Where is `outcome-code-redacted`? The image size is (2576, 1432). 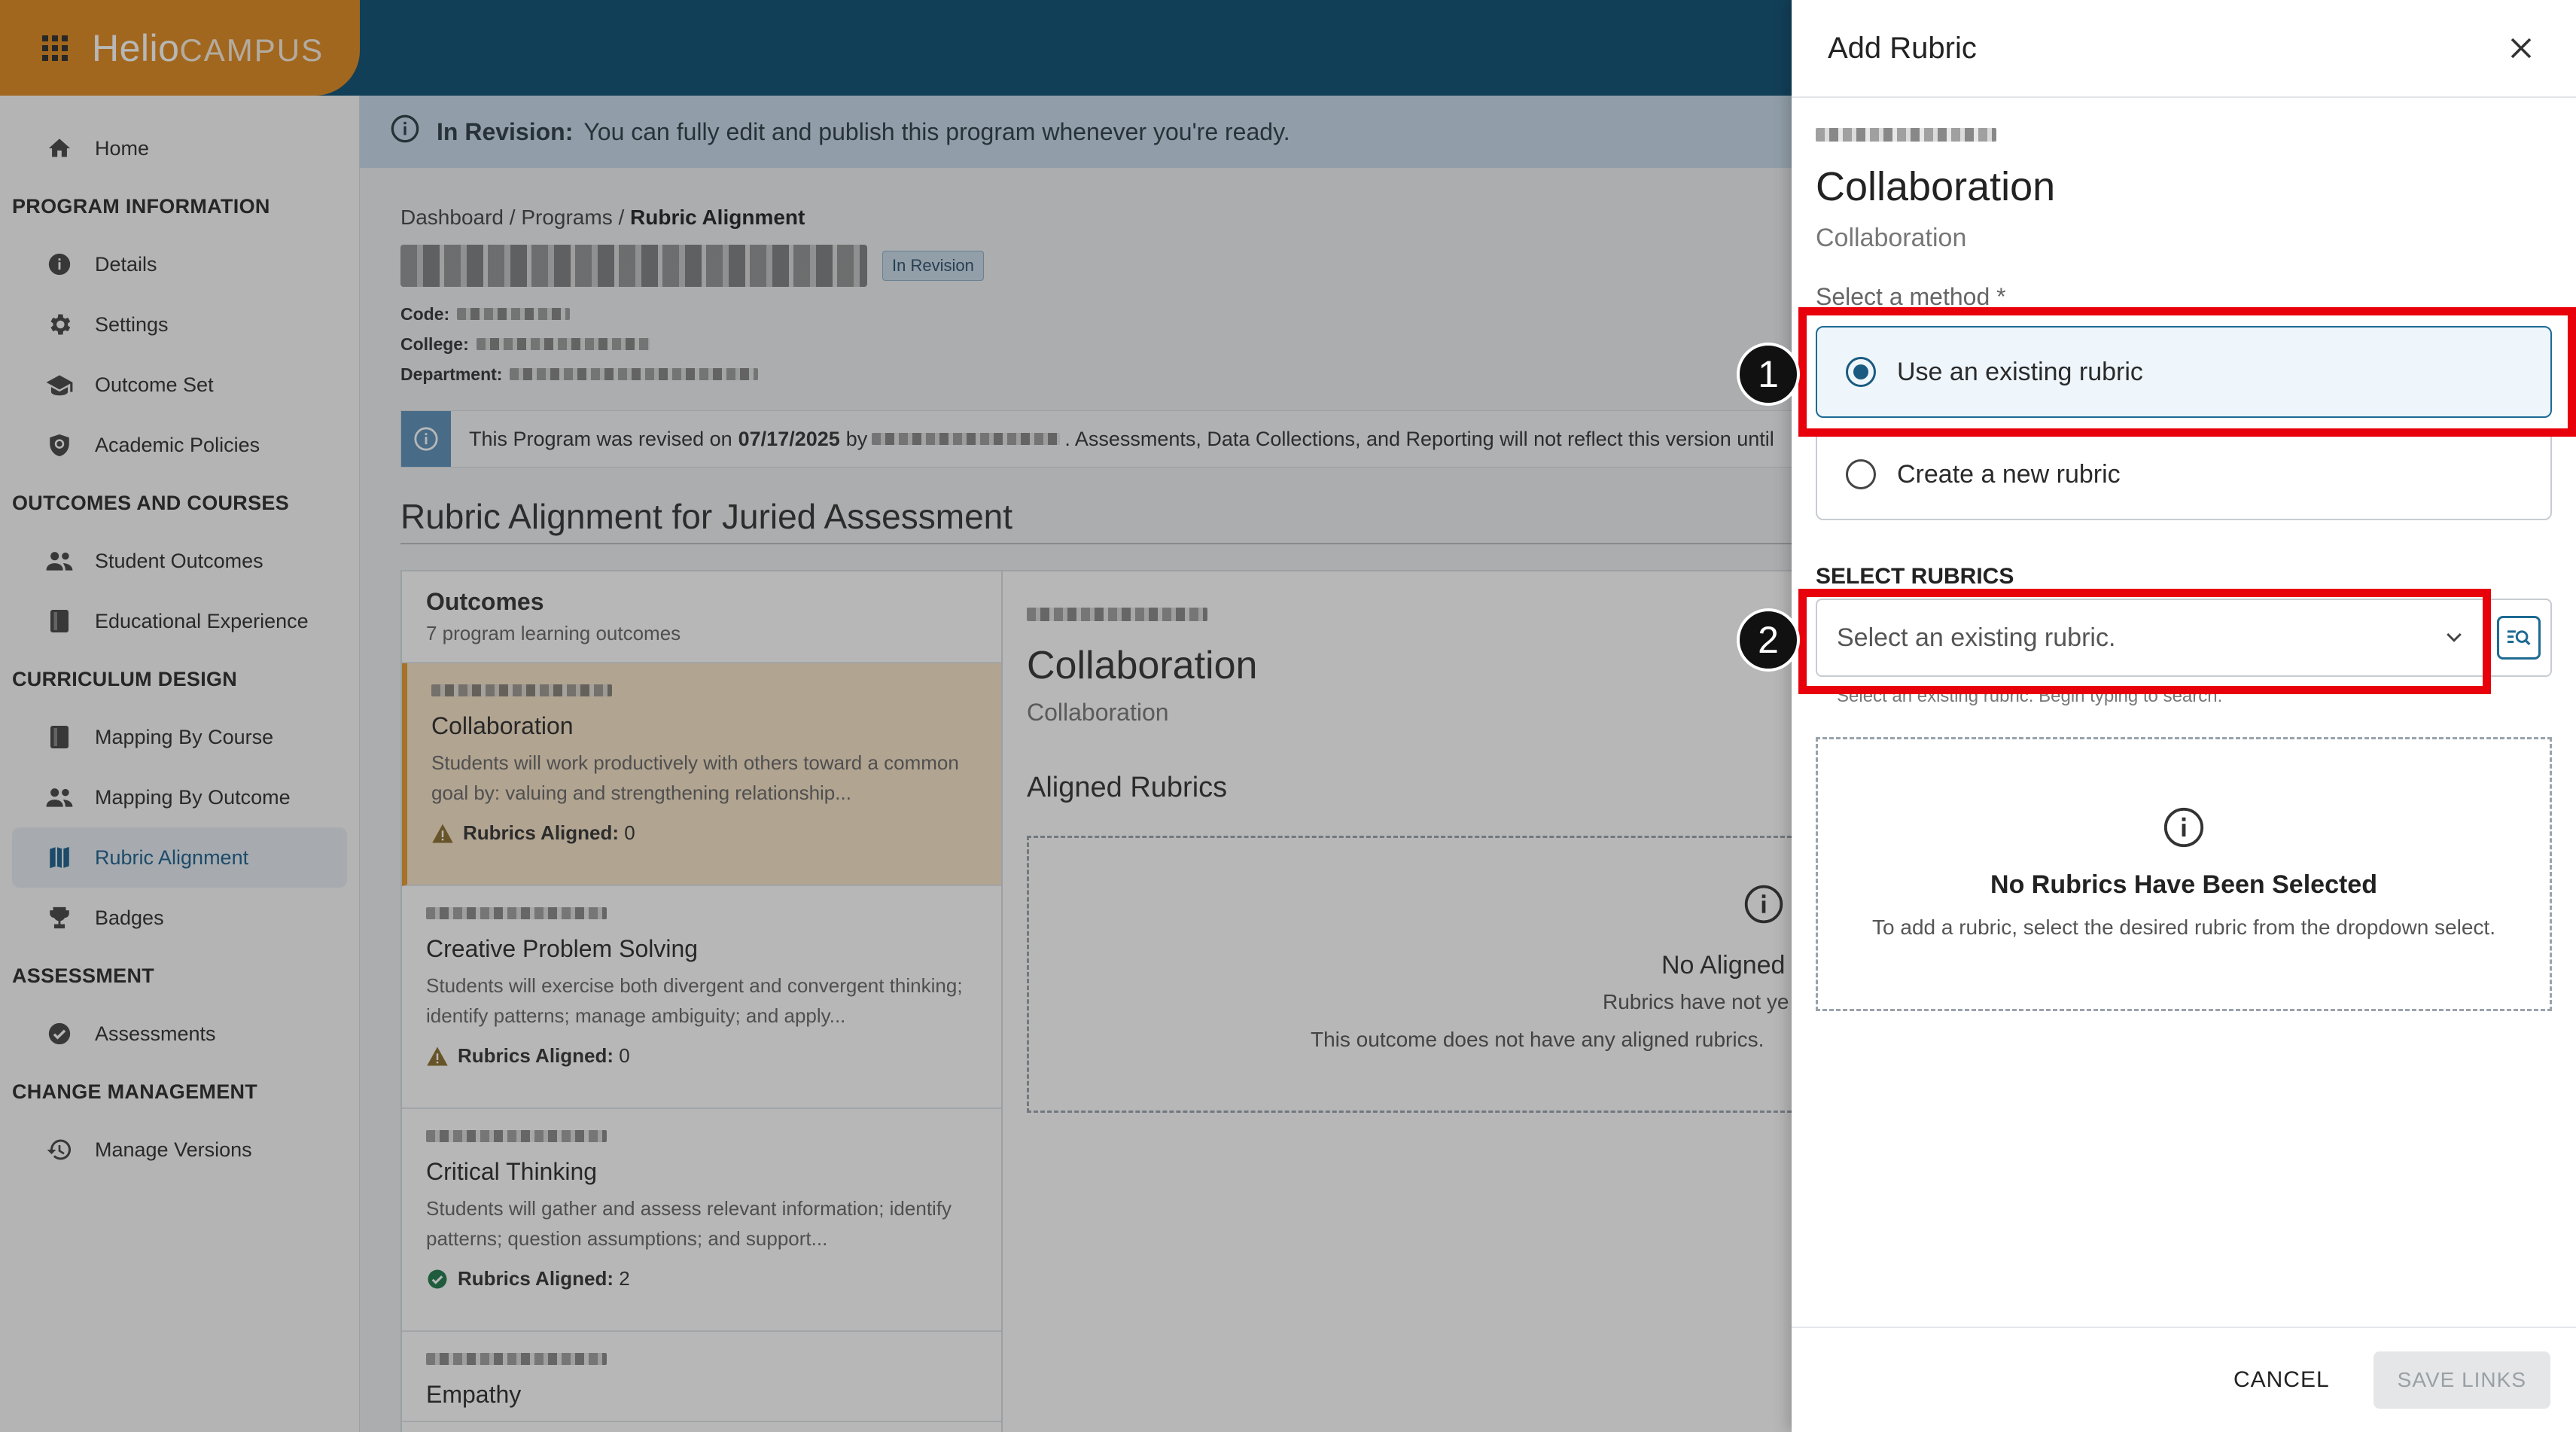
outcome-code-redacted is located at coordinates (1906, 135).